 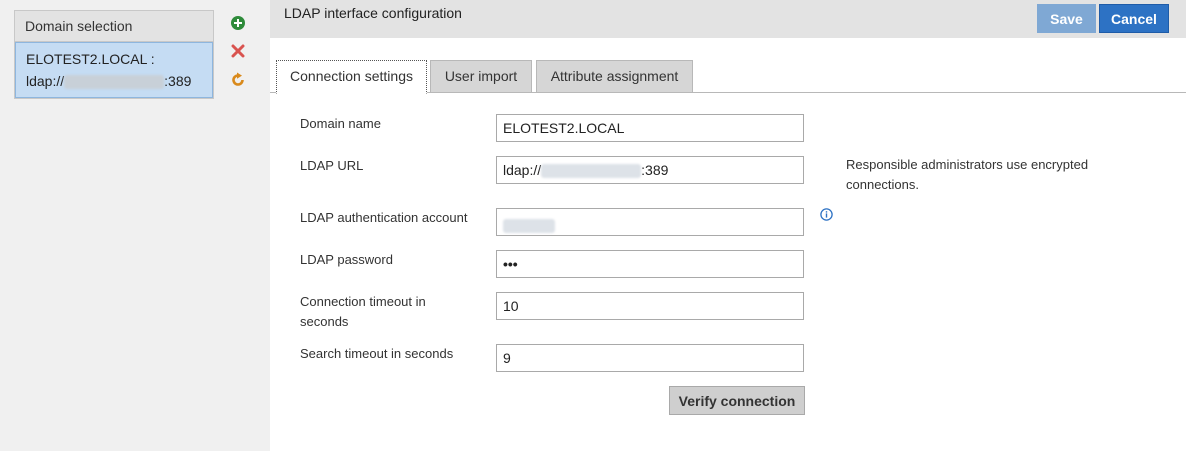 I want to click on domain-name-input, so click(x=650, y=128).